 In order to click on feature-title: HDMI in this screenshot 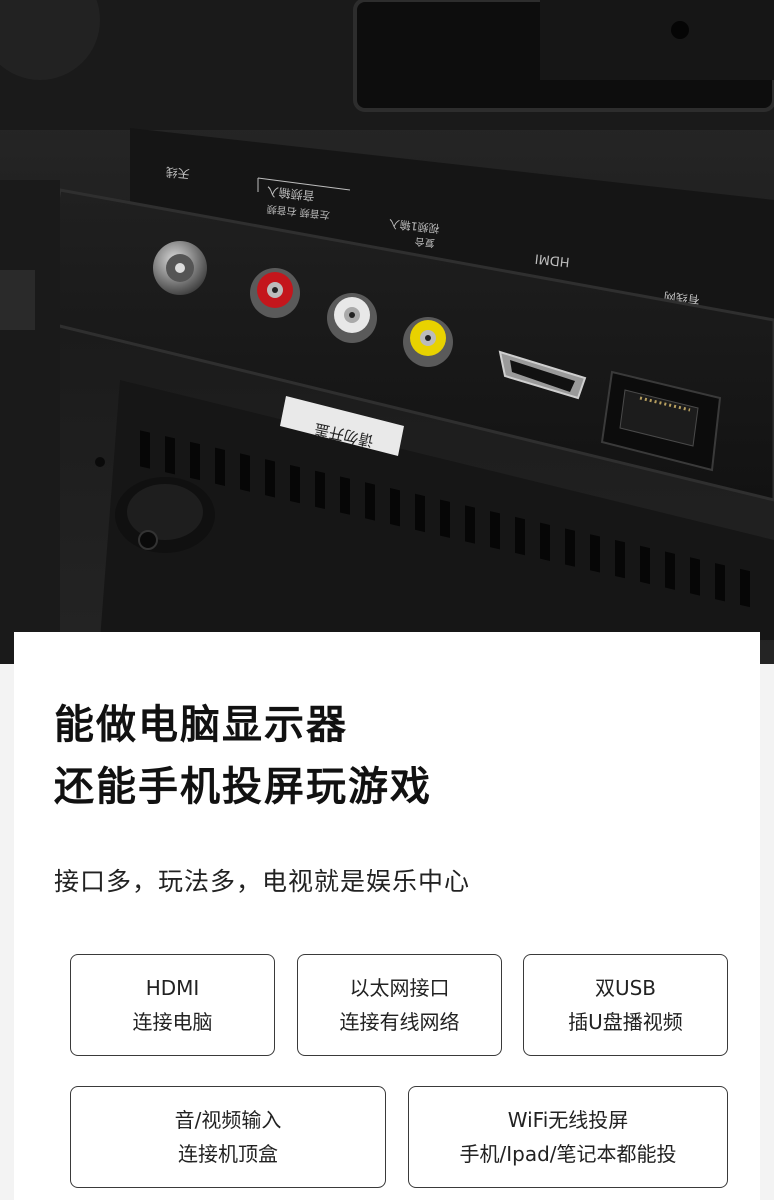, I will do `click(172, 988)`.